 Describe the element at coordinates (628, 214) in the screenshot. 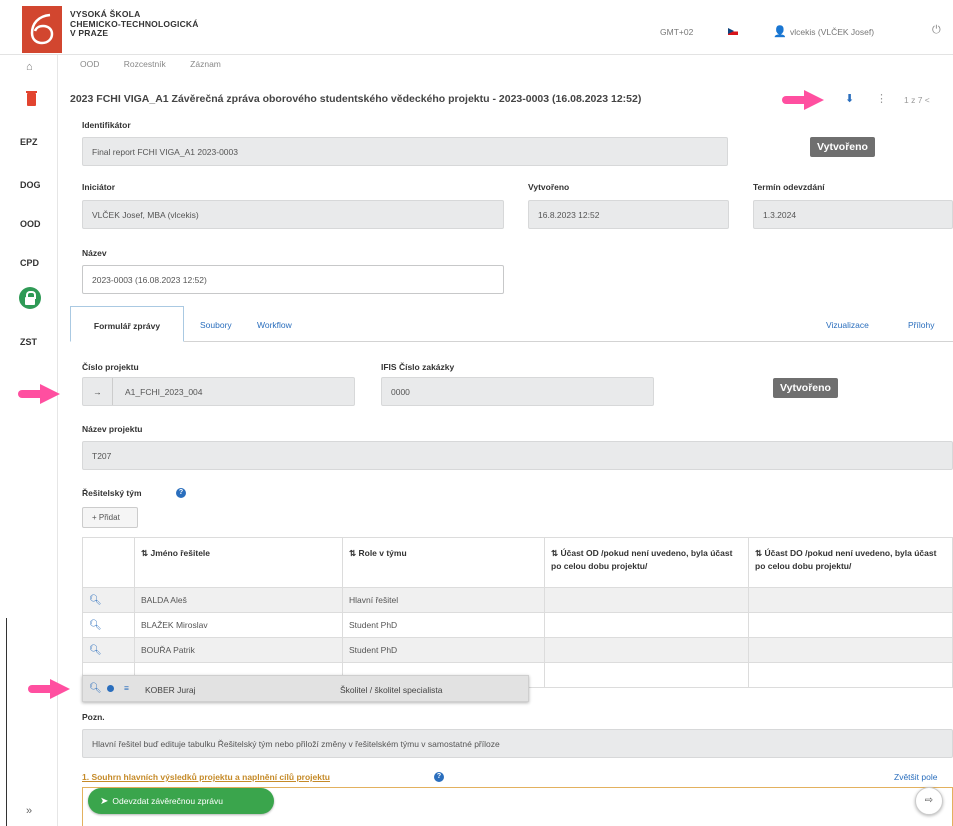

I see `created-field: 16.8.2023 12:52` at that location.